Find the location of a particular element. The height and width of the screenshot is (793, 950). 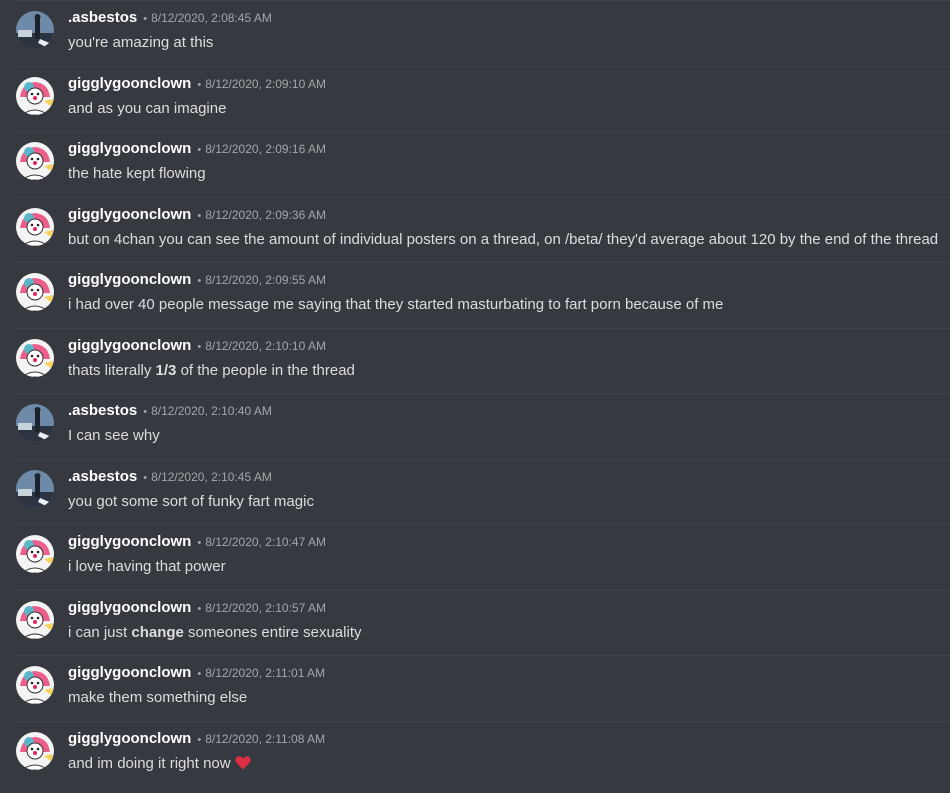

timestamp: 8/12/2020, 2:11:01 AM is located at coordinates (265, 673).